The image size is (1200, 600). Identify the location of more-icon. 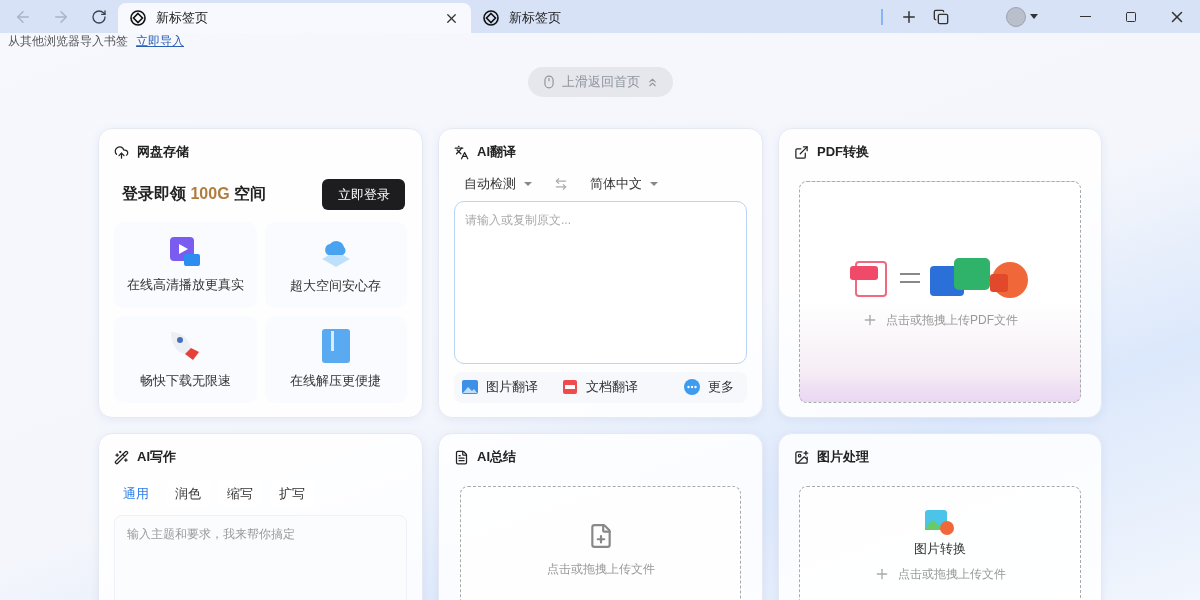
(692, 387).